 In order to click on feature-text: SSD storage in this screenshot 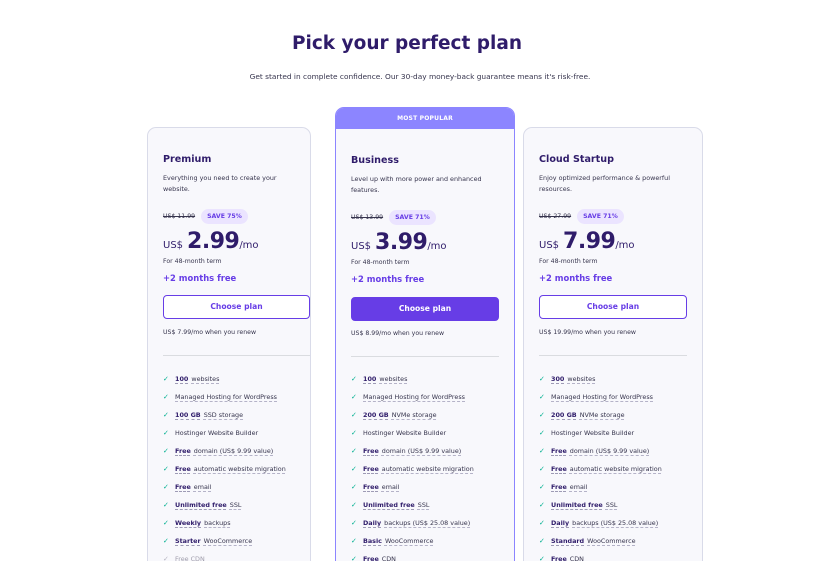, I will do `click(223, 415)`.